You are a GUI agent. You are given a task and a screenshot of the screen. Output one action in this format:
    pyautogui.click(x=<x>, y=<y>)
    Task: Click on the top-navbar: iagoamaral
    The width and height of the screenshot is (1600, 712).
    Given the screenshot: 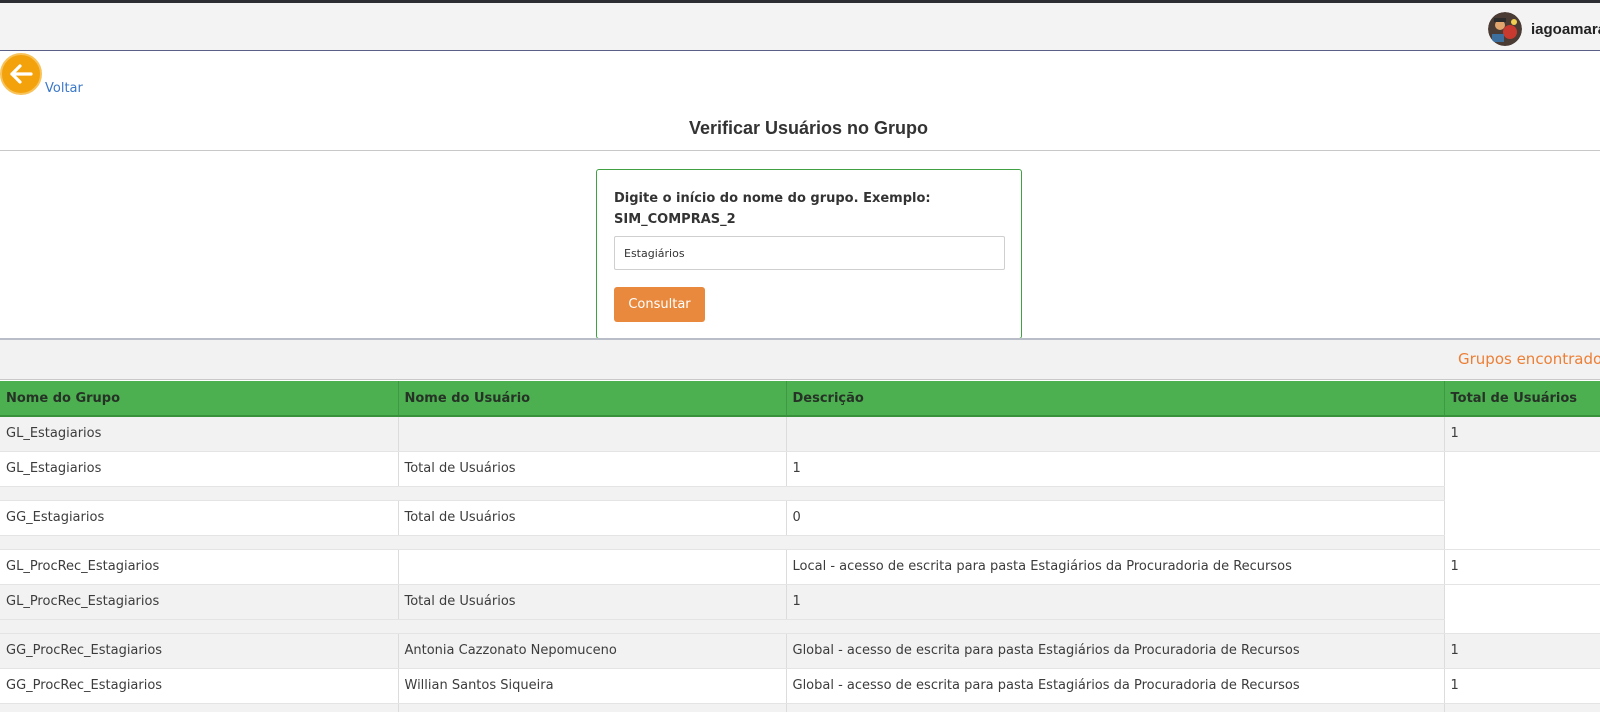 What is the action you would take?
    pyautogui.click(x=800, y=27)
    